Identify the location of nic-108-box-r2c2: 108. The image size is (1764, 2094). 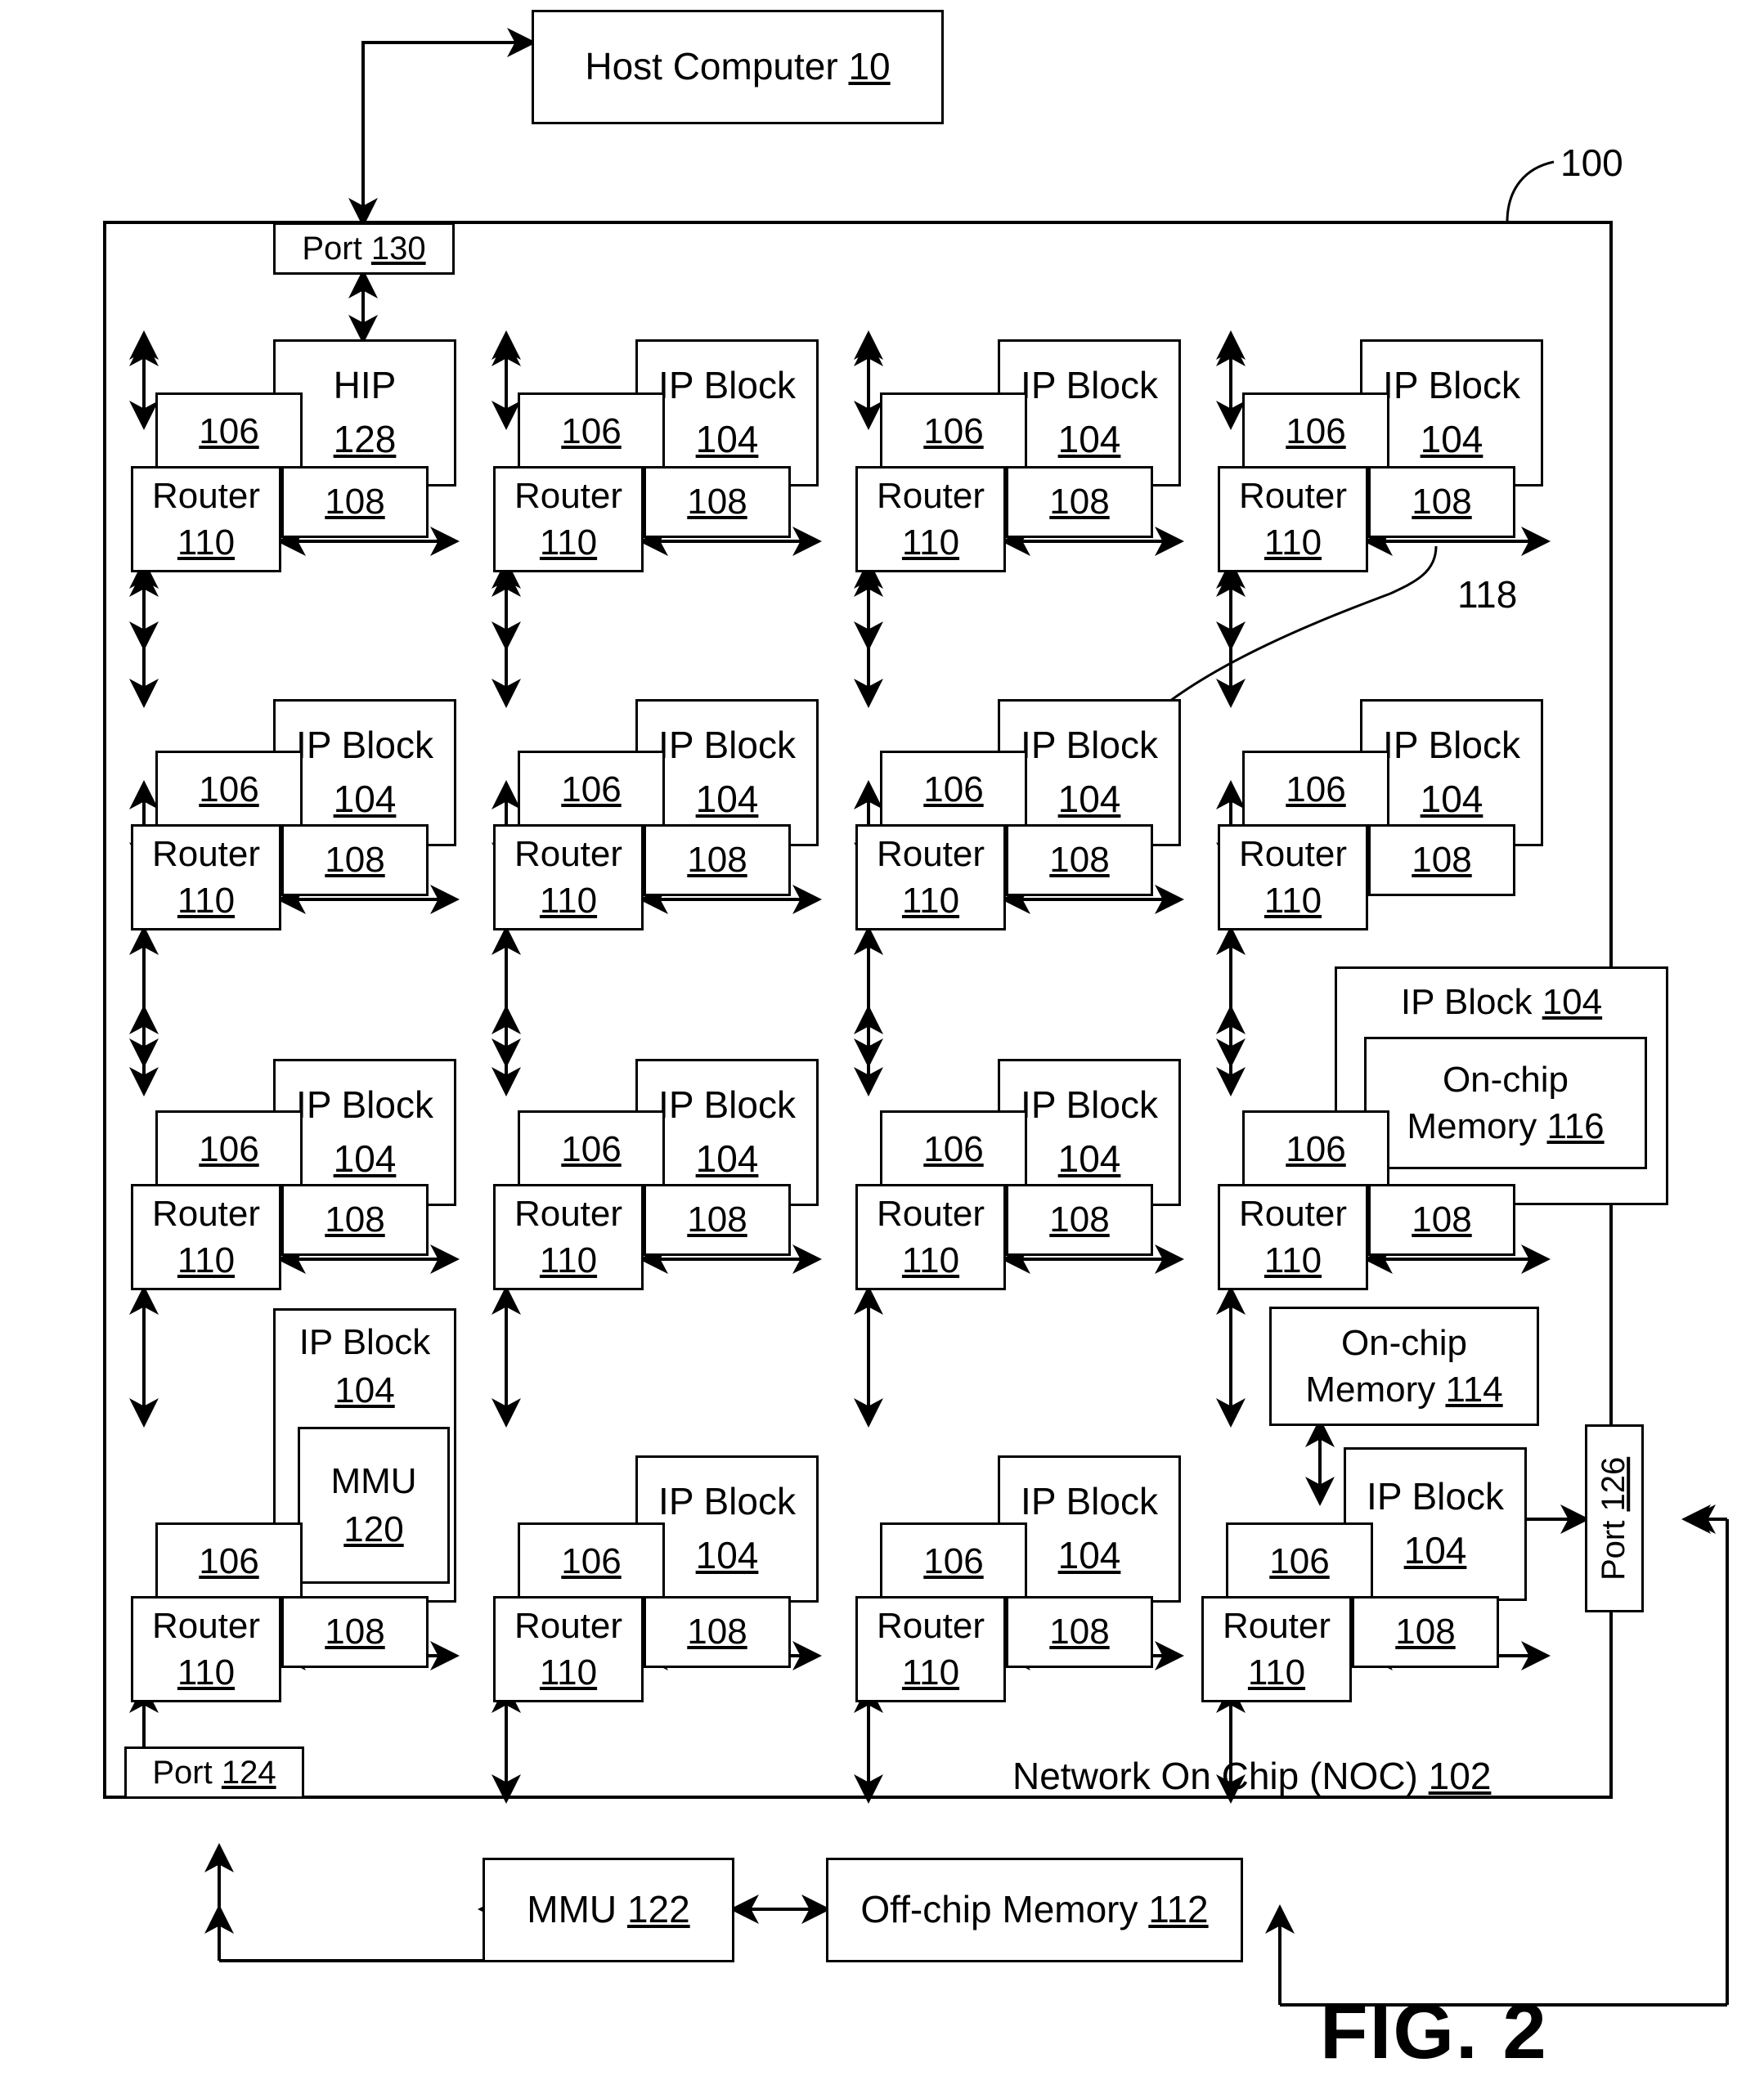
(717, 860).